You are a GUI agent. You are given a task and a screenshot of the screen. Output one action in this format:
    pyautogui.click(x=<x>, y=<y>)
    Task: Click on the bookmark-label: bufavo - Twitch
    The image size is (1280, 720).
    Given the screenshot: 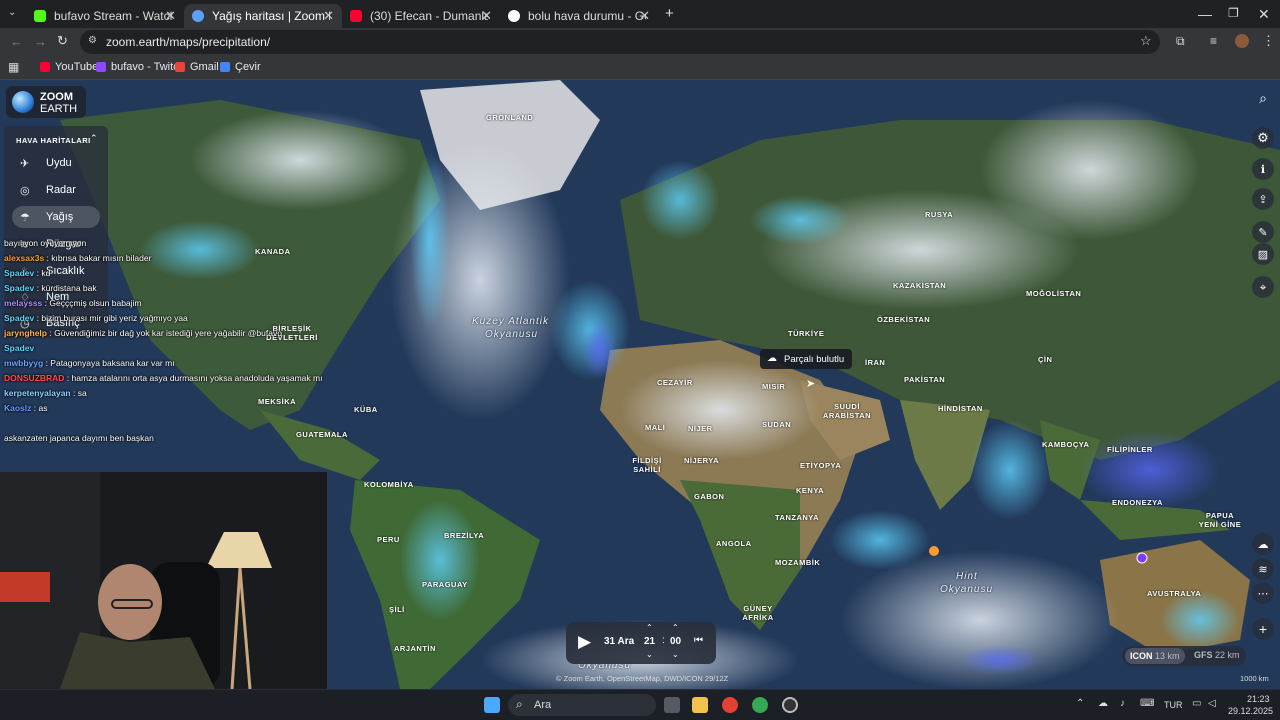 What is the action you would take?
    pyautogui.click(x=148, y=67)
    